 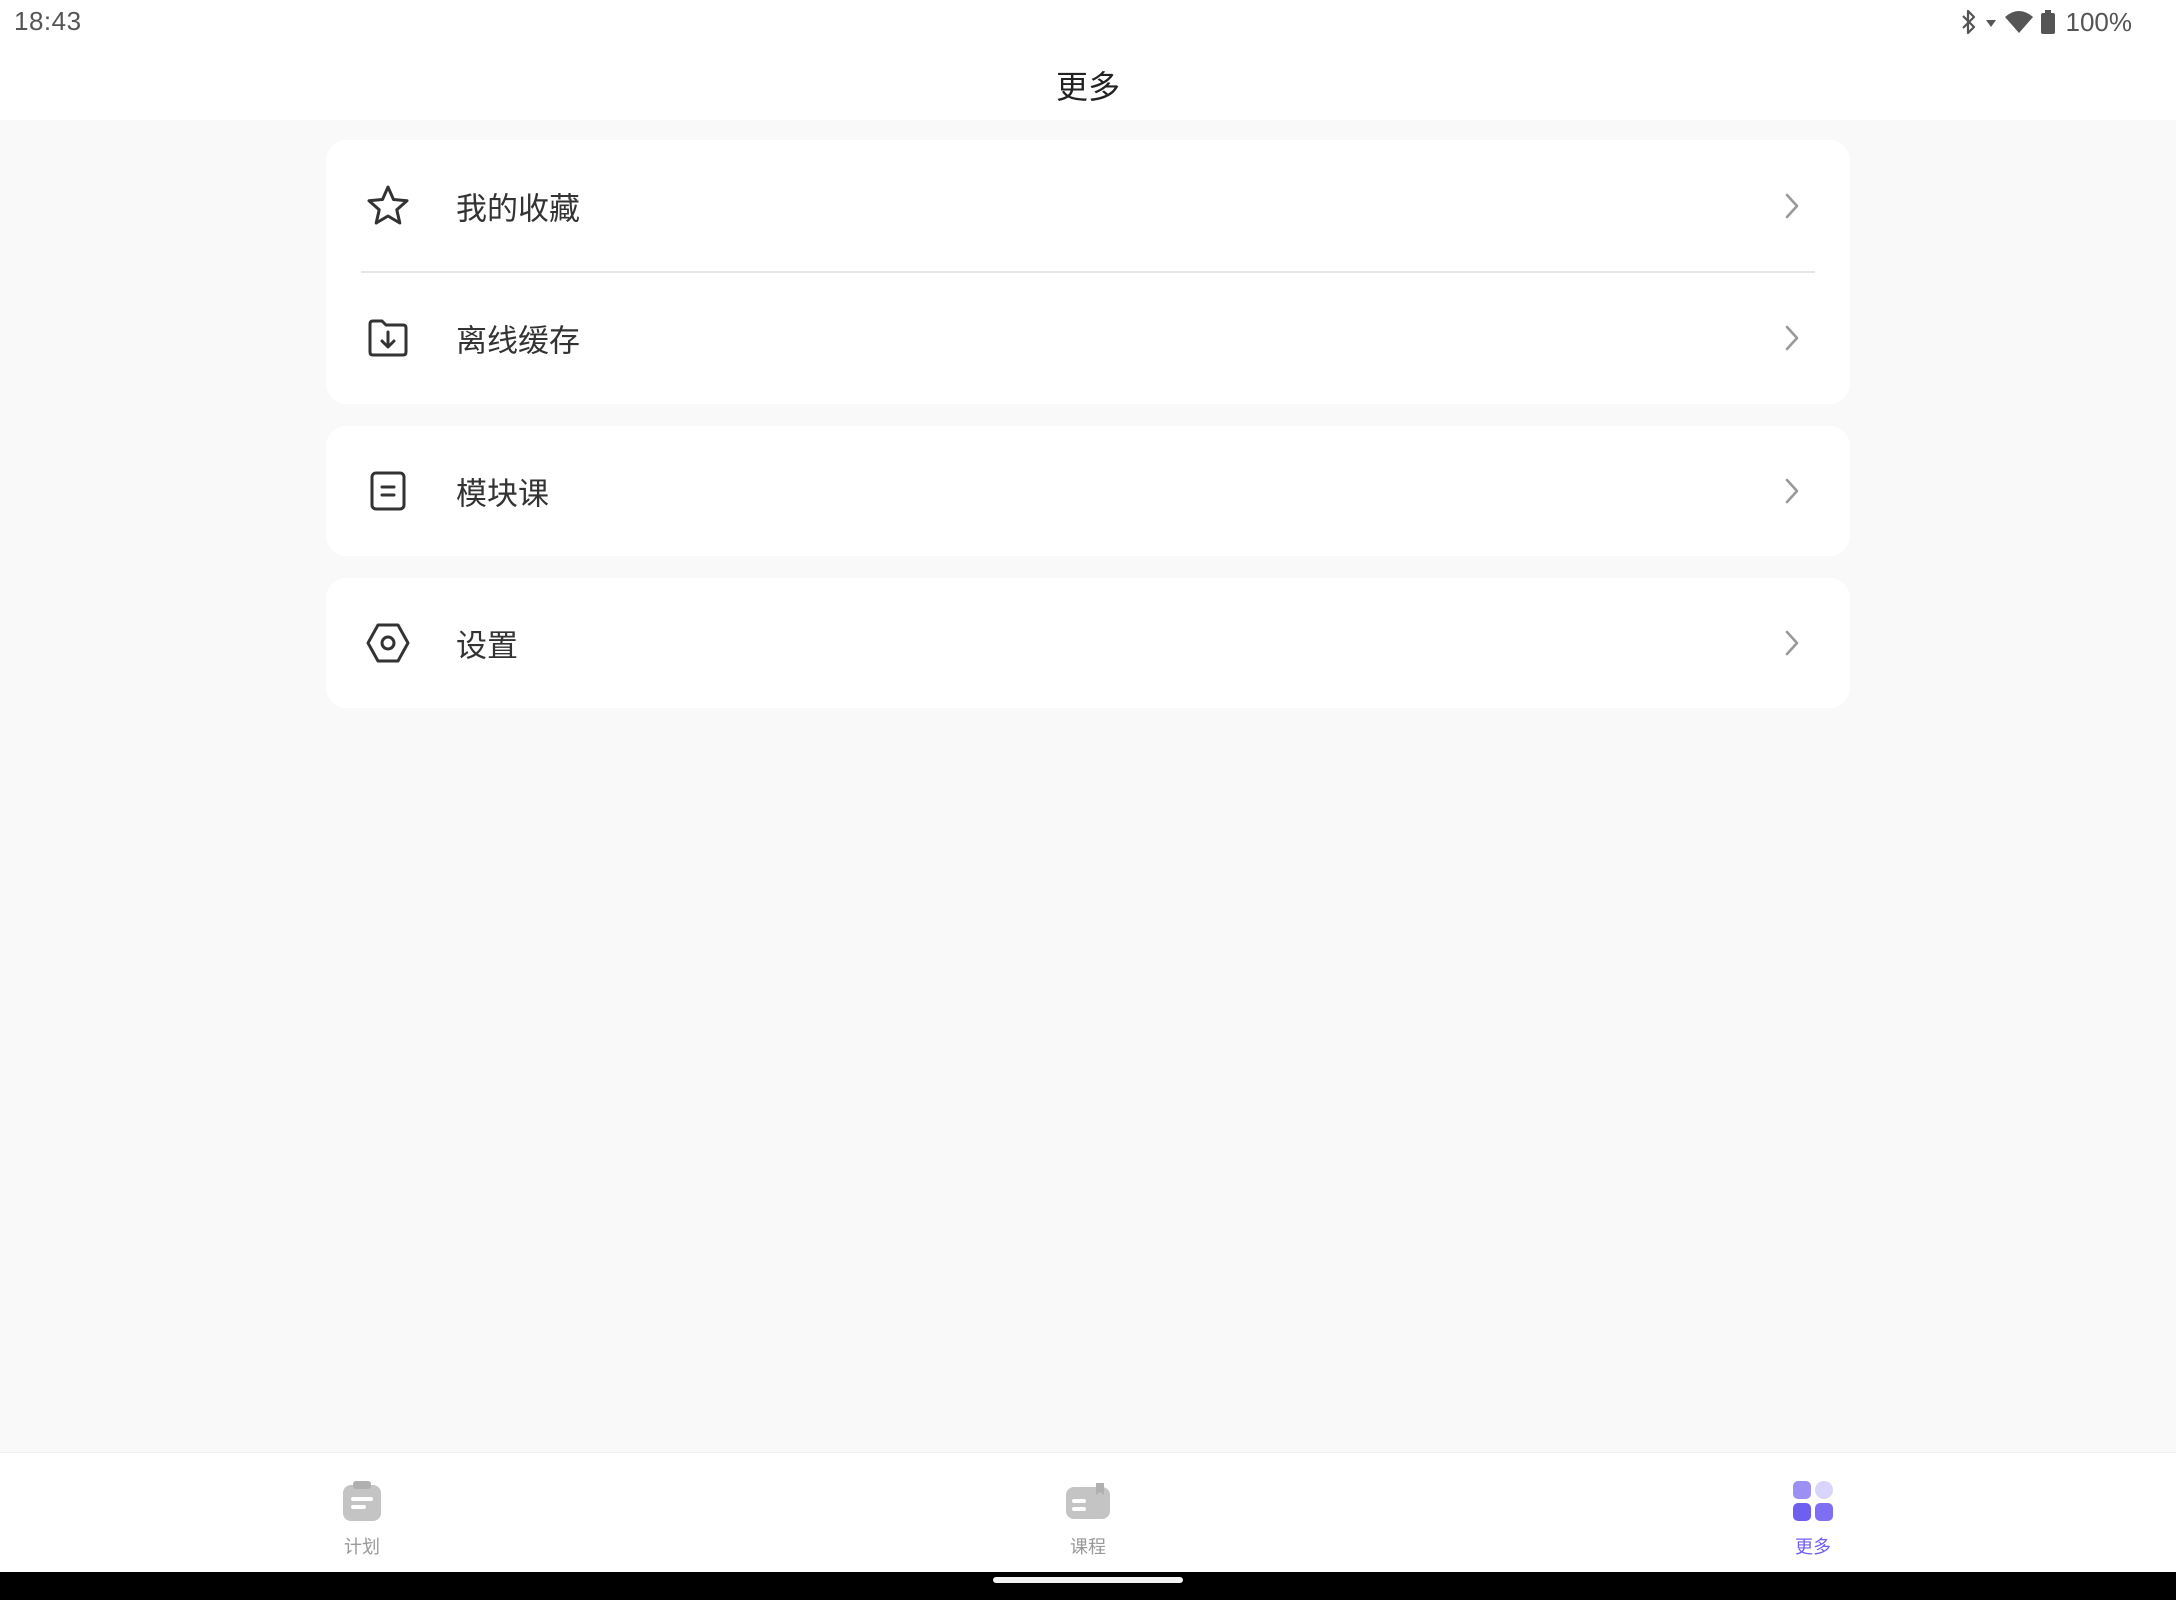 I want to click on tab-more: 更多, so click(x=1813, y=1513).